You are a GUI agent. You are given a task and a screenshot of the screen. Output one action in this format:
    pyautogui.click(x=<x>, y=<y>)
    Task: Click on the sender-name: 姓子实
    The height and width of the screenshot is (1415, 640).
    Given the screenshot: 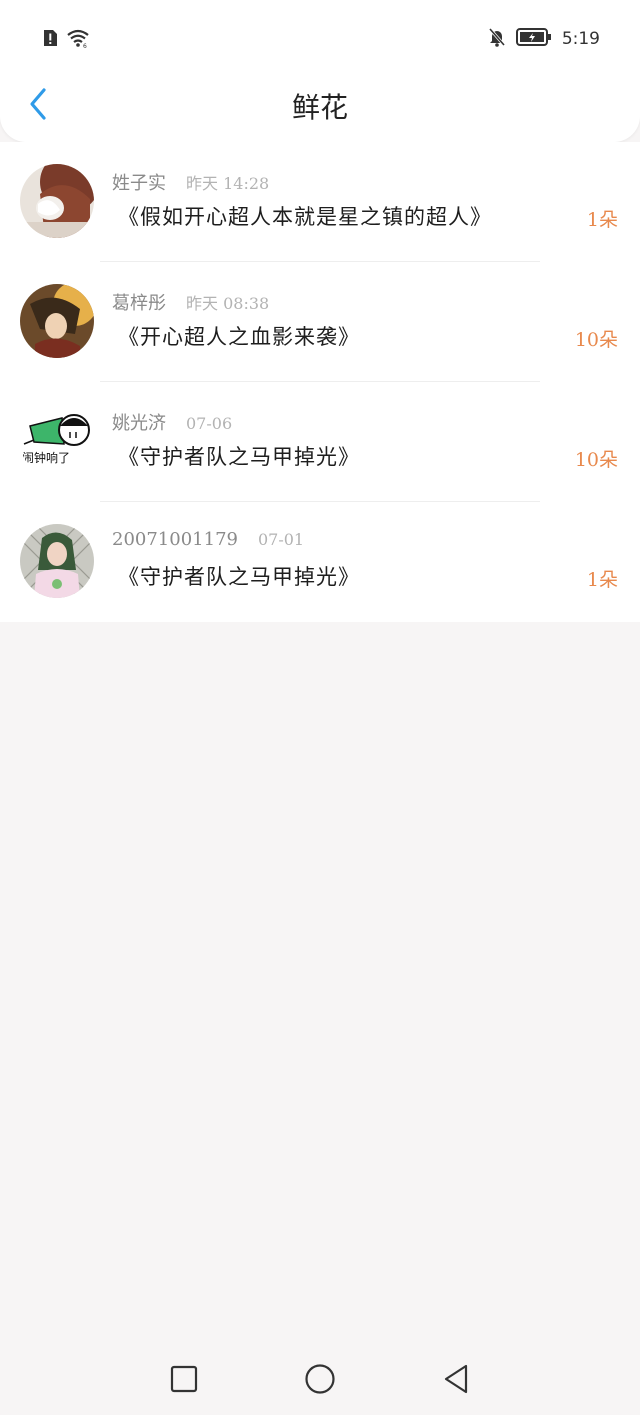 What is the action you would take?
    pyautogui.click(x=139, y=183)
    